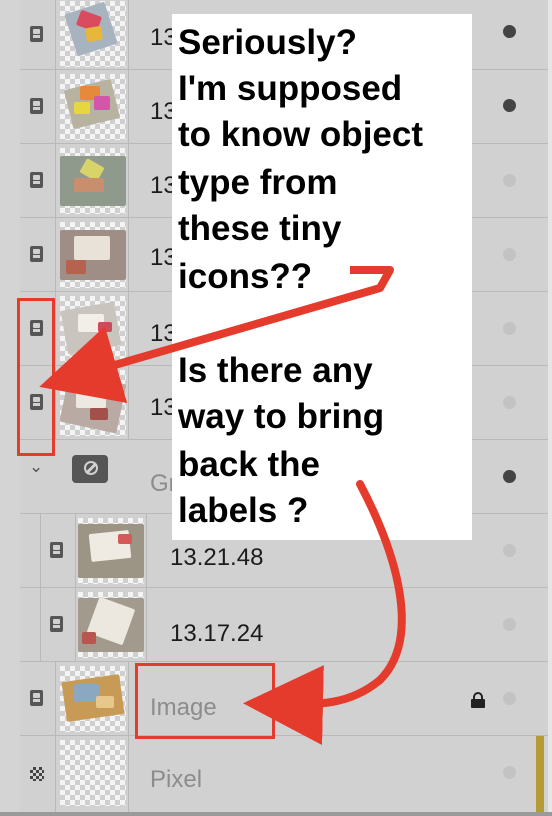 The height and width of the screenshot is (816, 552). I want to click on group-clip-icon, so click(90, 469).